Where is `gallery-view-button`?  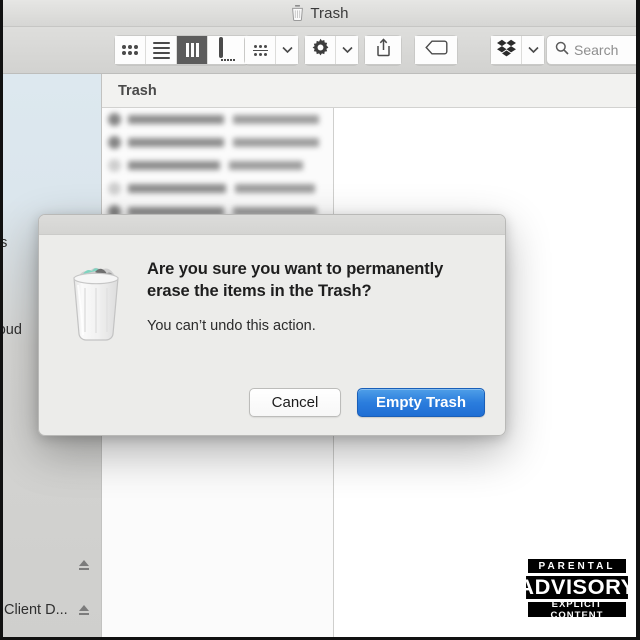
gallery-view-button is located at coordinates (228, 50).